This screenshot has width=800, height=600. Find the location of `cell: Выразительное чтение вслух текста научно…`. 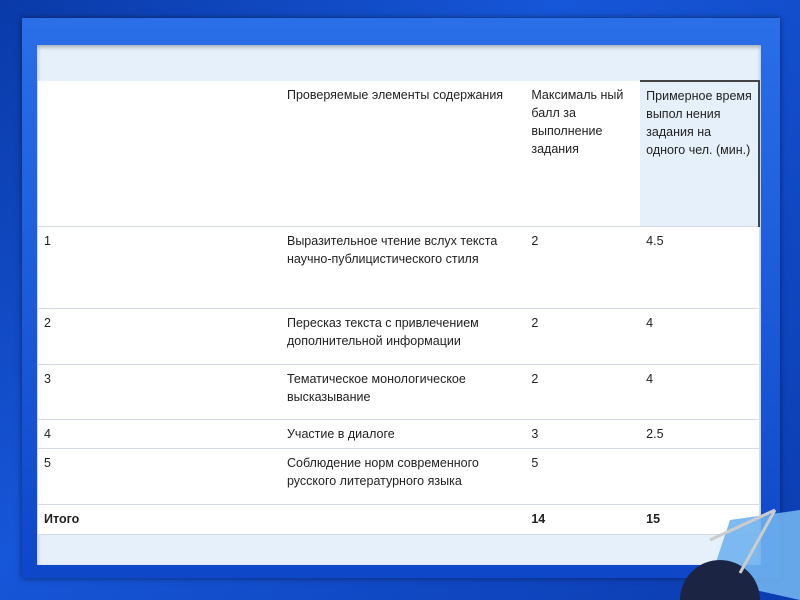

cell: Выразительное чтение вслух текста научно… is located at coordinates (403, 267).